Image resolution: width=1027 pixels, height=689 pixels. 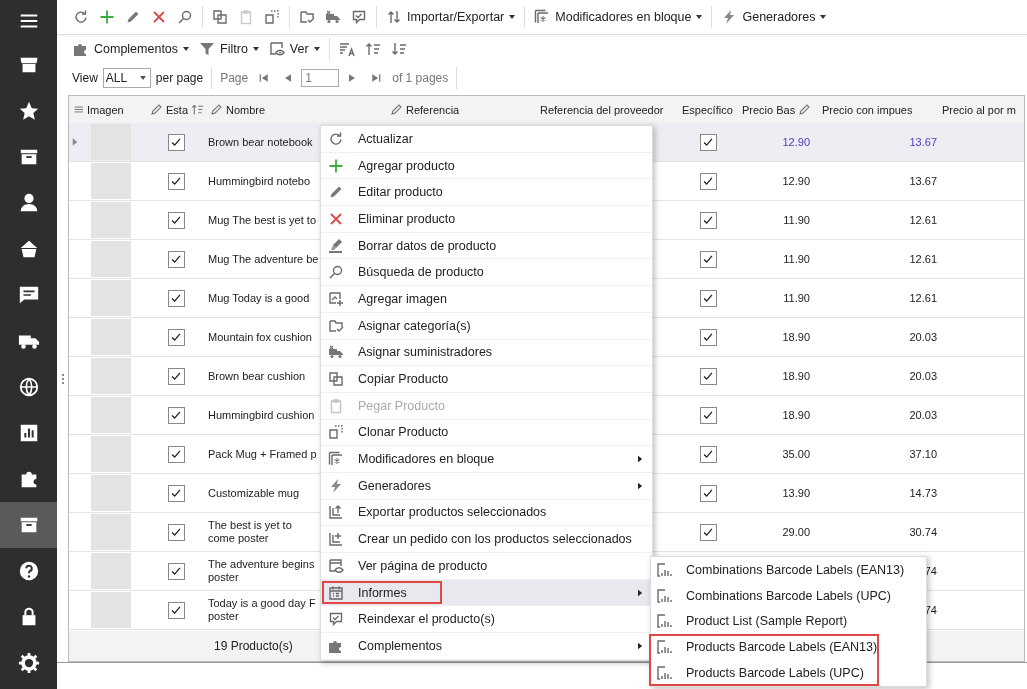 What do you see at coordinates (260, 337) in the screenshot?
I see `table-cell: Mountain fox cushion` at bounding box center [260, 337].